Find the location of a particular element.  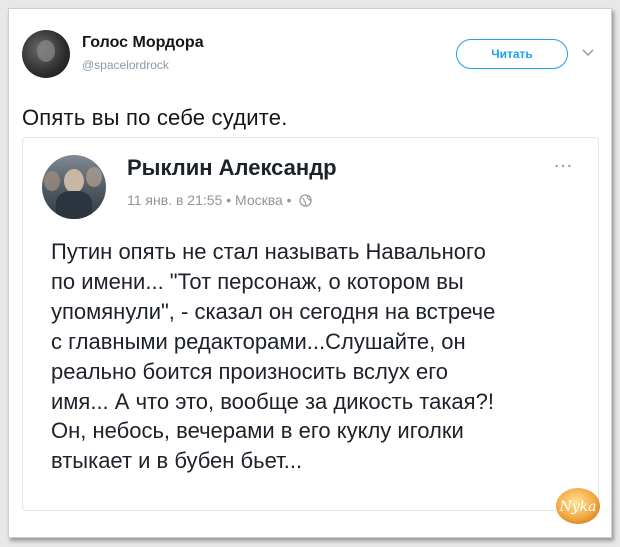

post-line: по имени... "Тот персонаж, о котором вы is located at coordinates (257, 281).